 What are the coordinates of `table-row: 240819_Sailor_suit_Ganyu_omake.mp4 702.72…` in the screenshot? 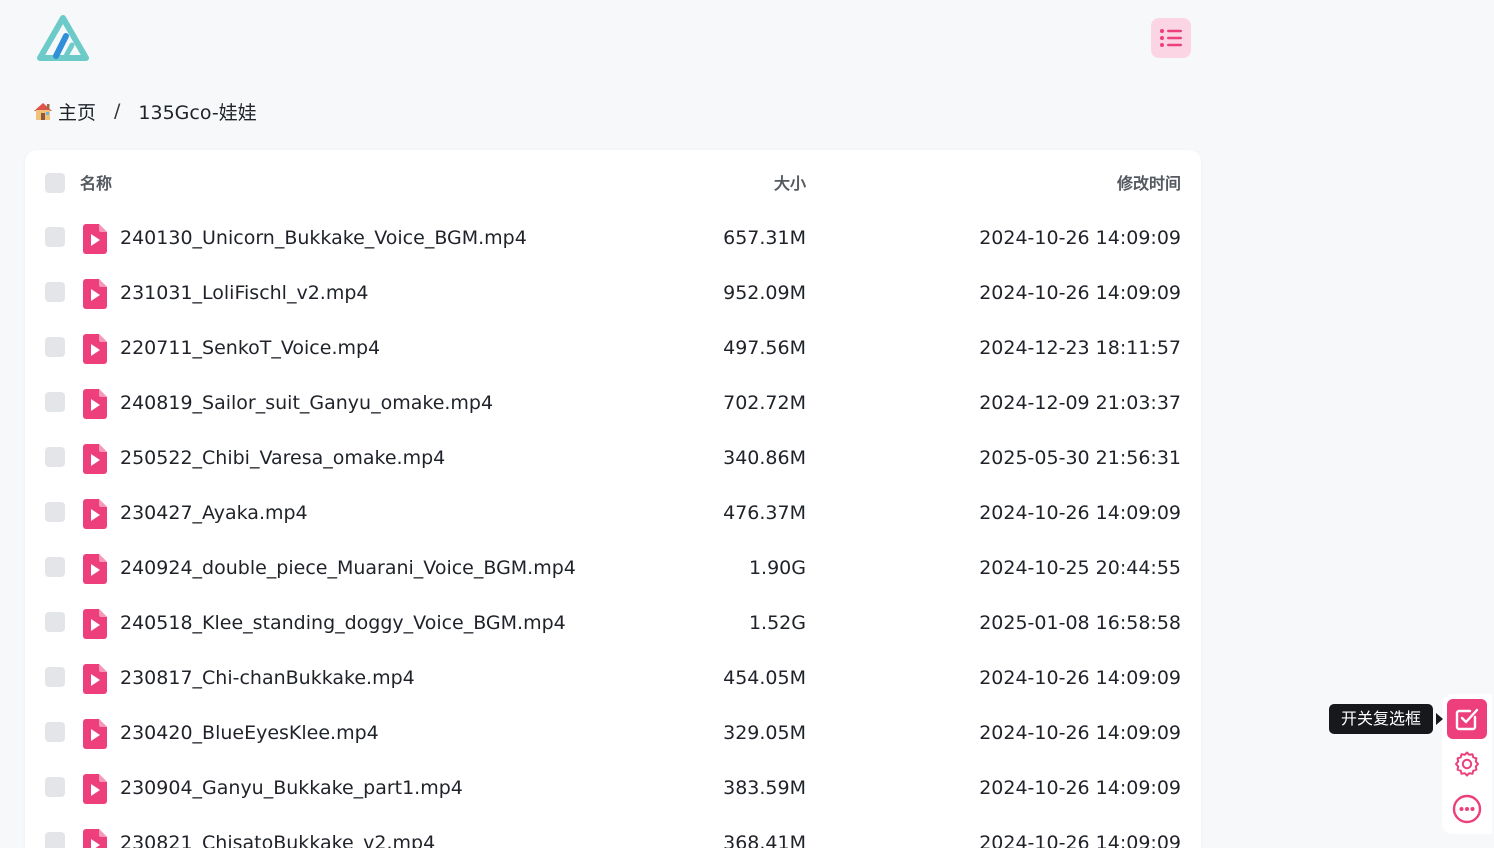 It's located at (613, 403).